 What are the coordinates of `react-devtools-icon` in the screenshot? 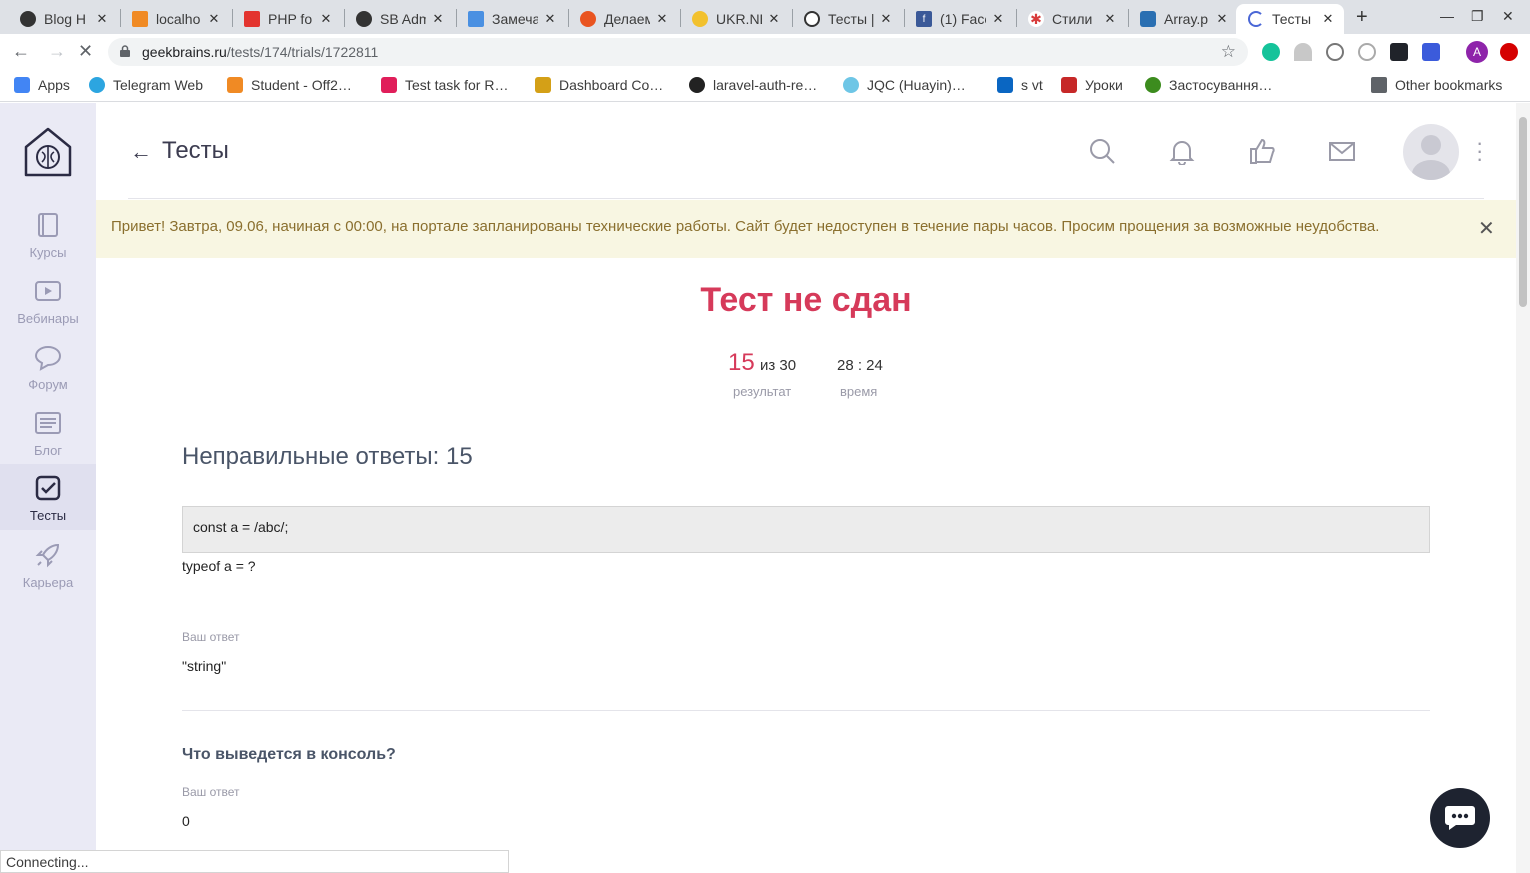 It's located at (1399, 52).